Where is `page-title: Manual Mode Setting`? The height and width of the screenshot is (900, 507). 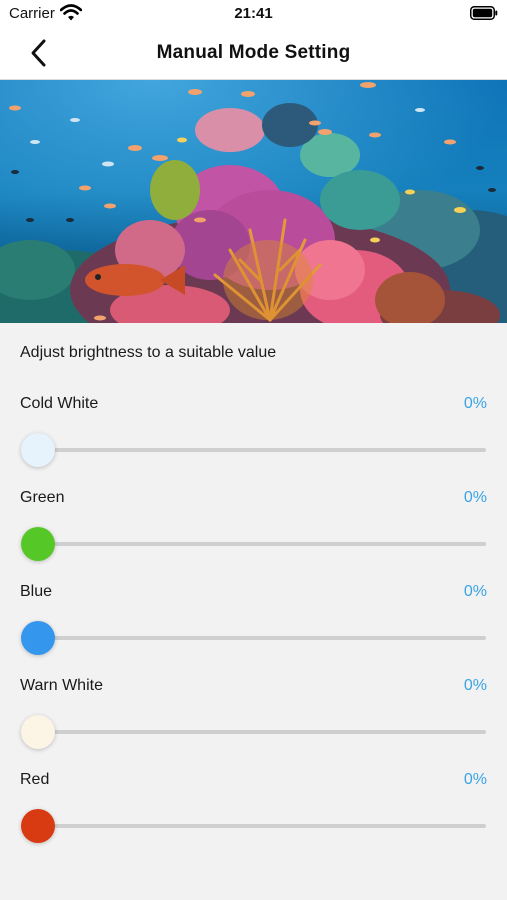
page-title: Manual Mode Setting is located at coordinates (253, 52).